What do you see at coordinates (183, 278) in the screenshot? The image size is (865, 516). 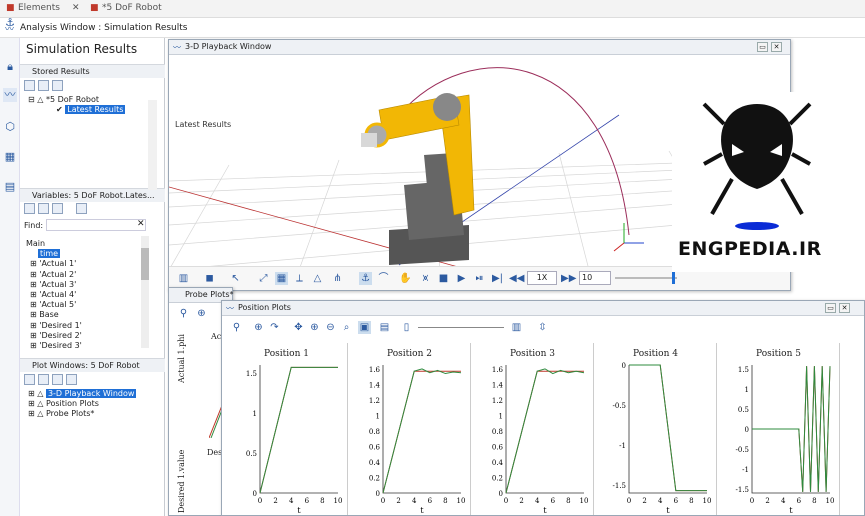 I see `bar-chart-icon: ▥` at bounding box center [183, 278].